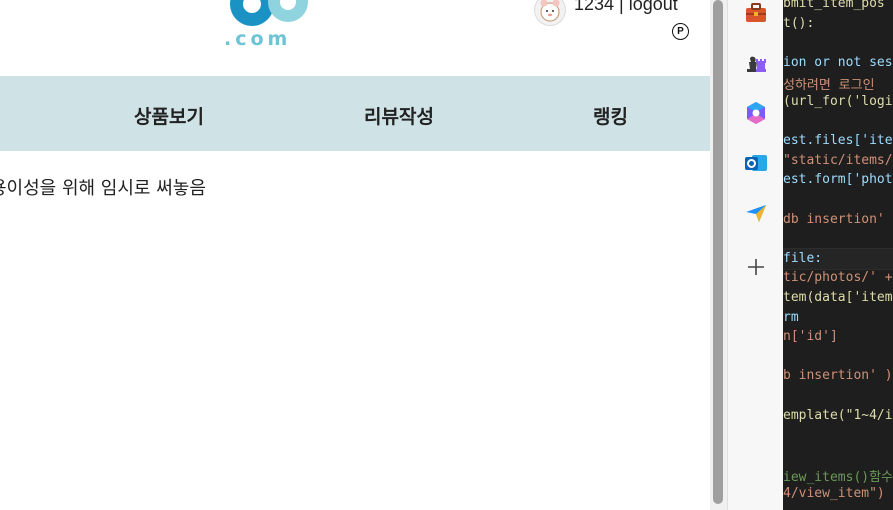 Image resolution: width=893 pixels, height=510 pixels. I want to click on user-area: 1234 | logout, so click(626, 7).